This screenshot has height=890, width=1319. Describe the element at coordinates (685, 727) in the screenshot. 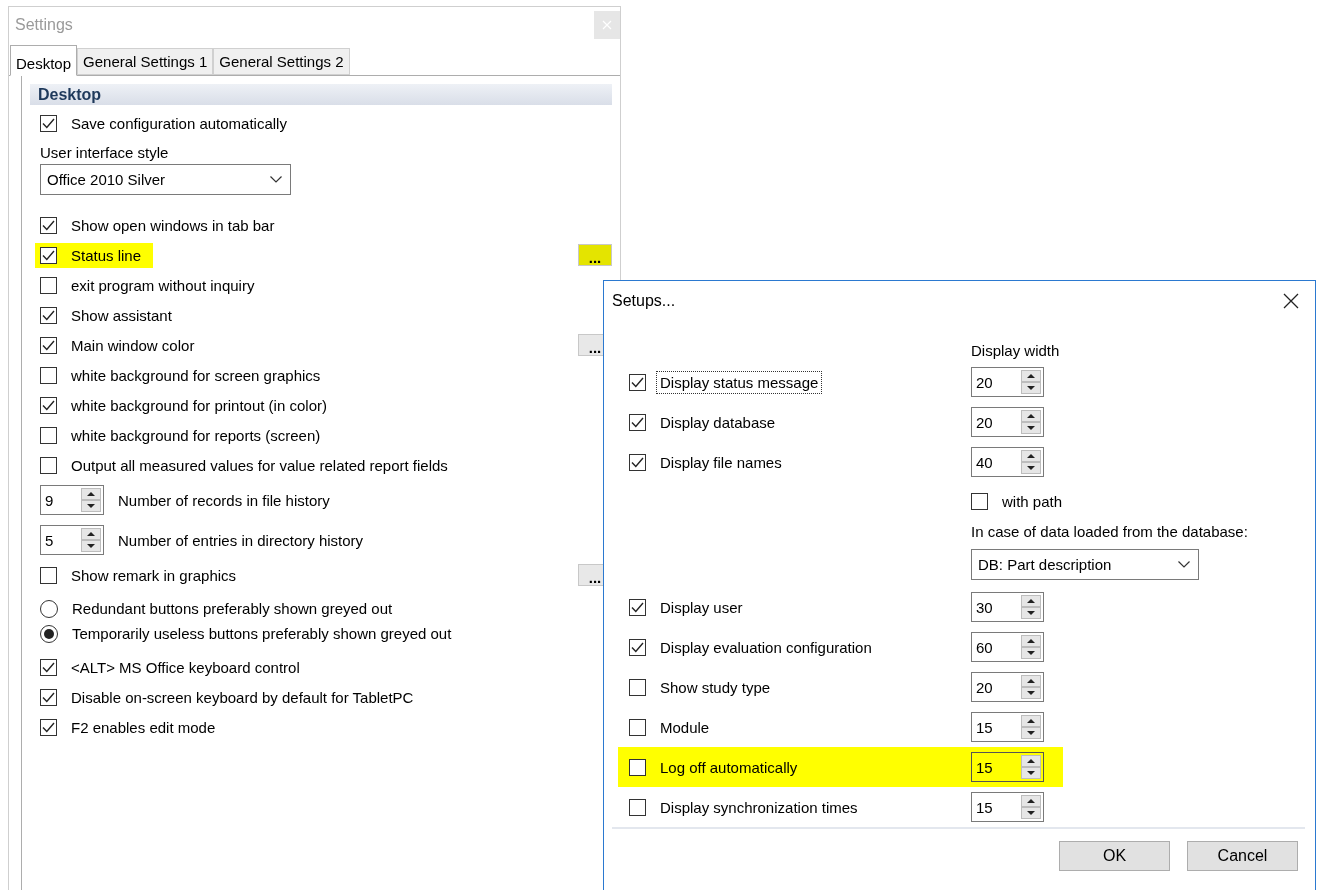

I see `checkbox-label: Module` at that location.